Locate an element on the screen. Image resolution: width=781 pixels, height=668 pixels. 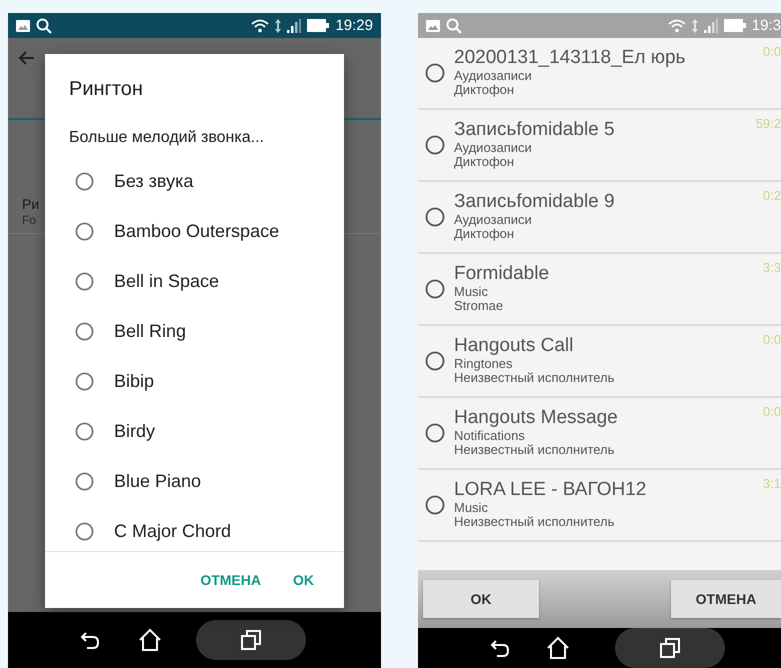
track-album: Notifications is located at coordinates (490, 436).